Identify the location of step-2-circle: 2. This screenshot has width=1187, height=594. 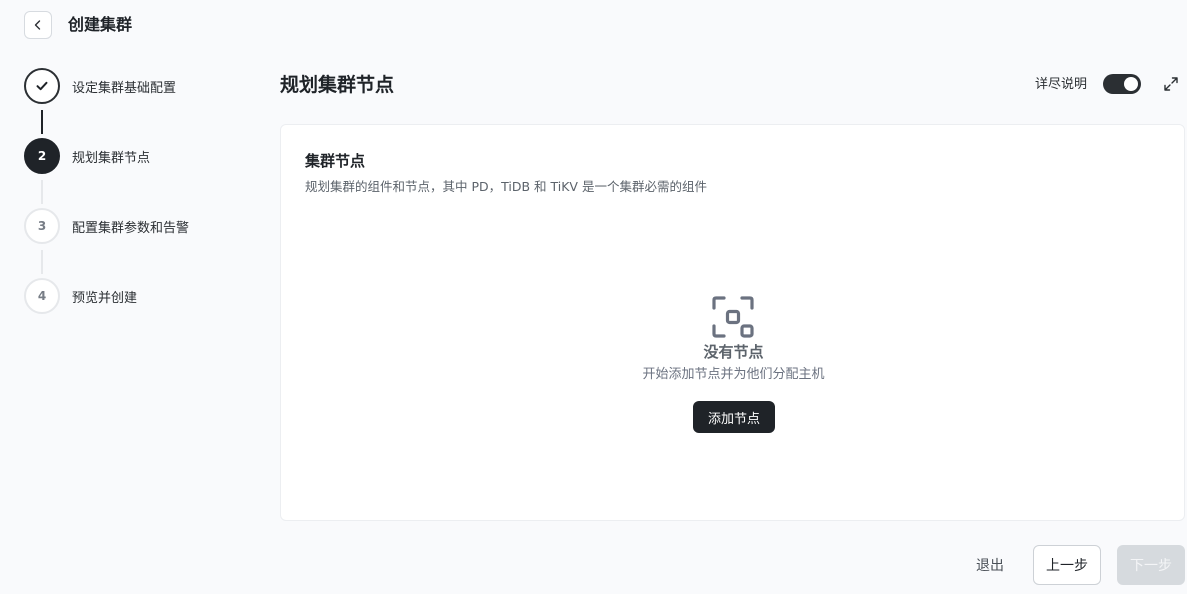
(42, 156).